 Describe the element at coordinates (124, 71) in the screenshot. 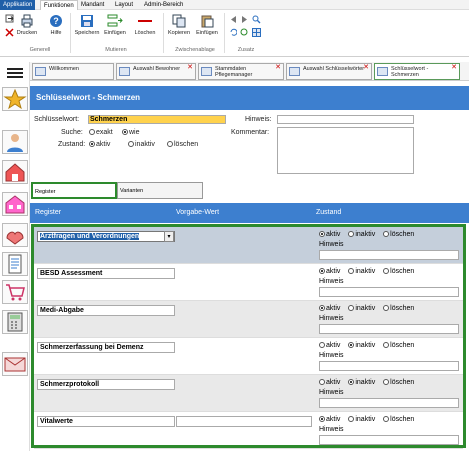

I see `list-icon` at that location.